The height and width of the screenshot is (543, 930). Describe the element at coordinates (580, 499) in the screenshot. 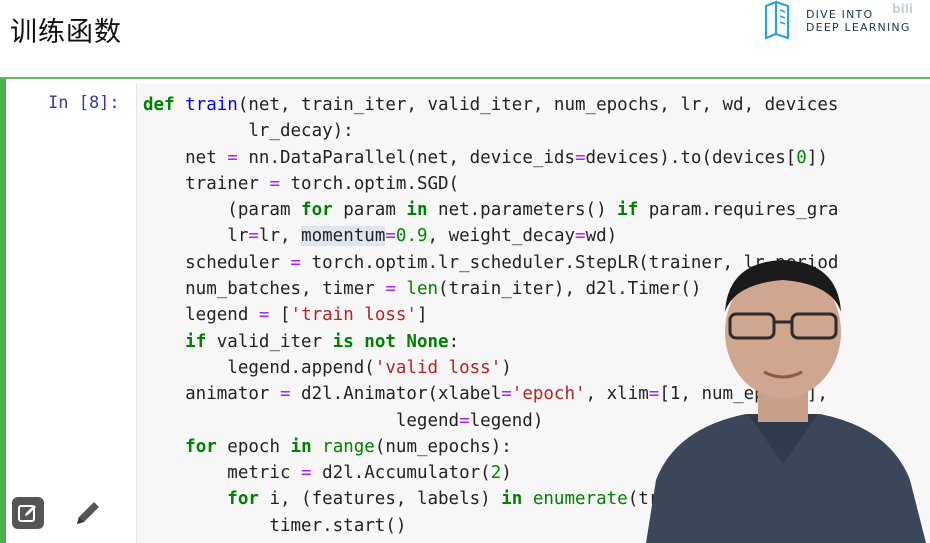

I see `code-builtin: enumerate` at that location.